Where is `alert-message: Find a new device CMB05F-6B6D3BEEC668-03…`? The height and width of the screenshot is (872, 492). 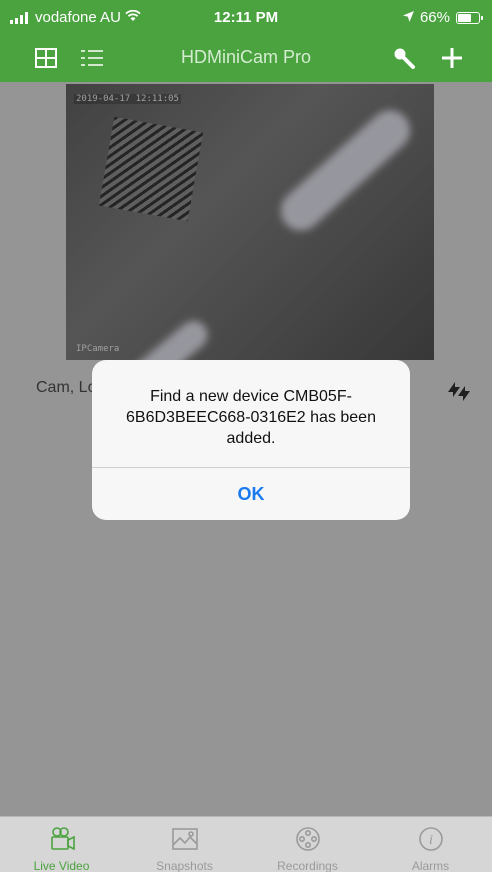
alert-message: Find a new device CMB05F-6B6D3BEEC668-03… is located at coordinates (251, 417).